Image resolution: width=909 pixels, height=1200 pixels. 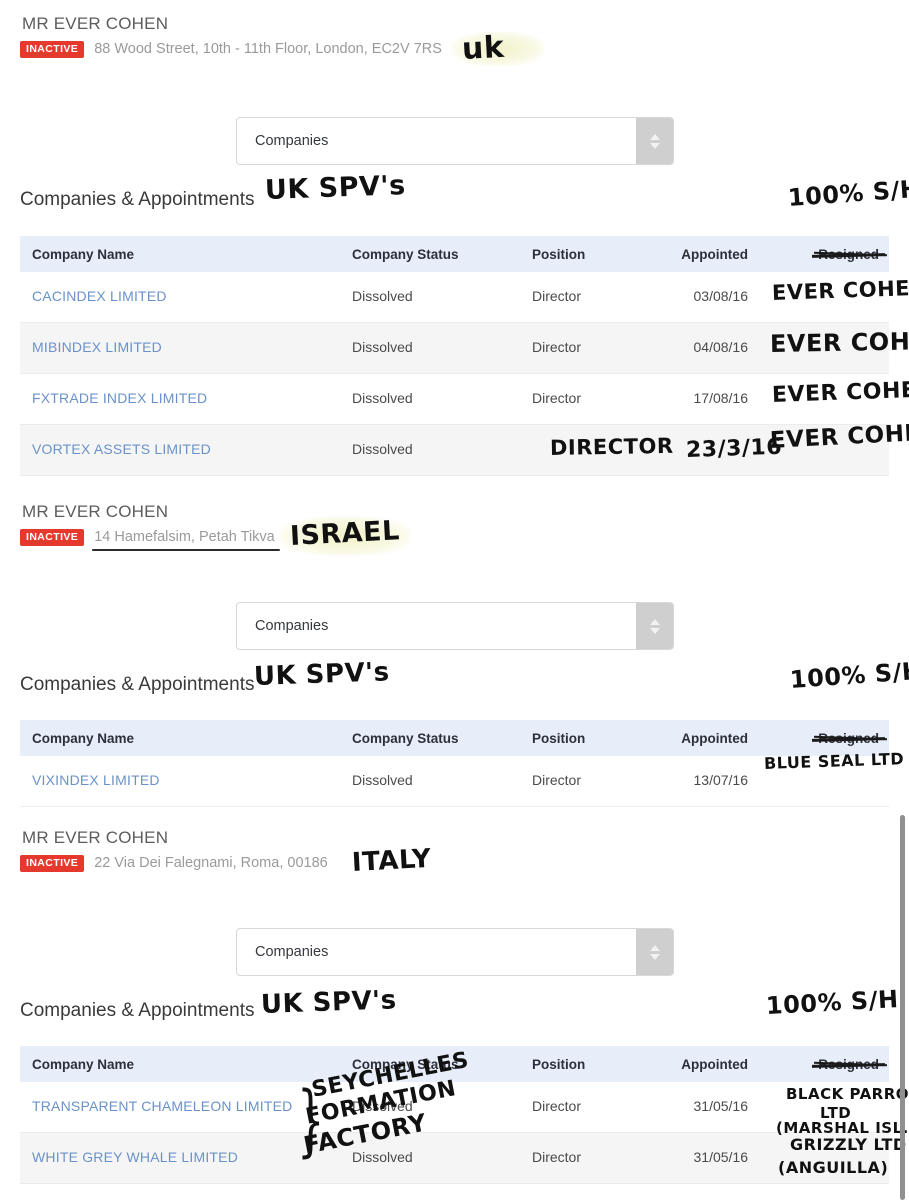 I want to click on companies-select-wrapper-2: Companies, so click(x=337, y=626).